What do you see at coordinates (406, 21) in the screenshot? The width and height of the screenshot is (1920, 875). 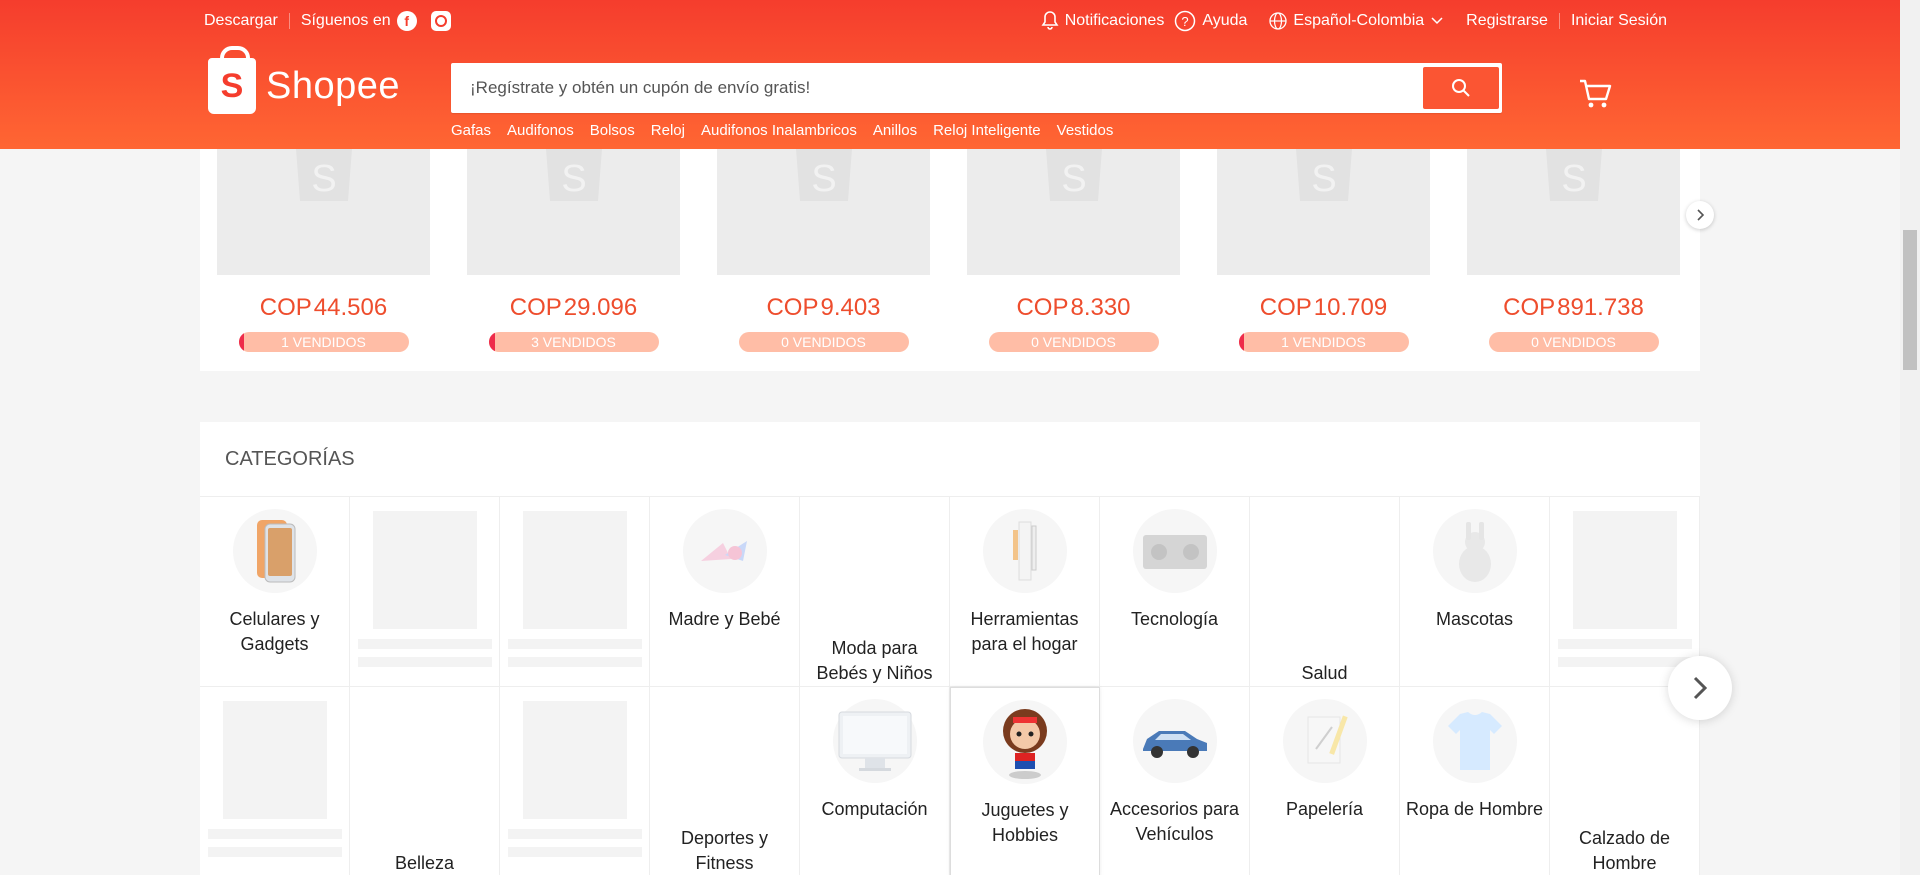 I see `facebook-icon: f` at bounding box center [406, 21].